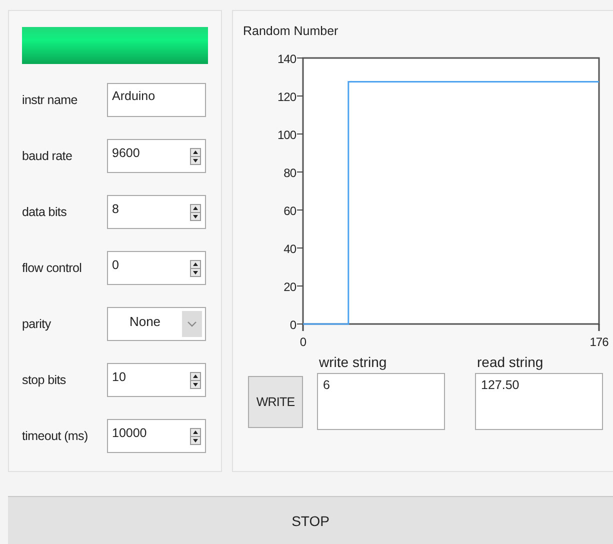 The width and height of the screenshot is (613, 544). Describe the element at coordinates (287, 97) in the screenshot. I see `y-tick-label: 120` at that location.